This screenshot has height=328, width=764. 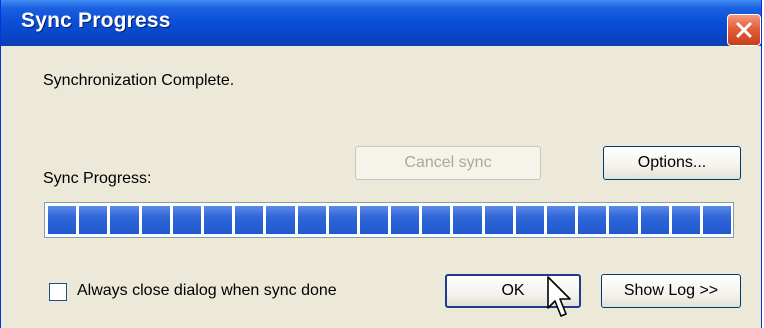 I want to click on always-close-checkbox, so click(x=58, y=292).